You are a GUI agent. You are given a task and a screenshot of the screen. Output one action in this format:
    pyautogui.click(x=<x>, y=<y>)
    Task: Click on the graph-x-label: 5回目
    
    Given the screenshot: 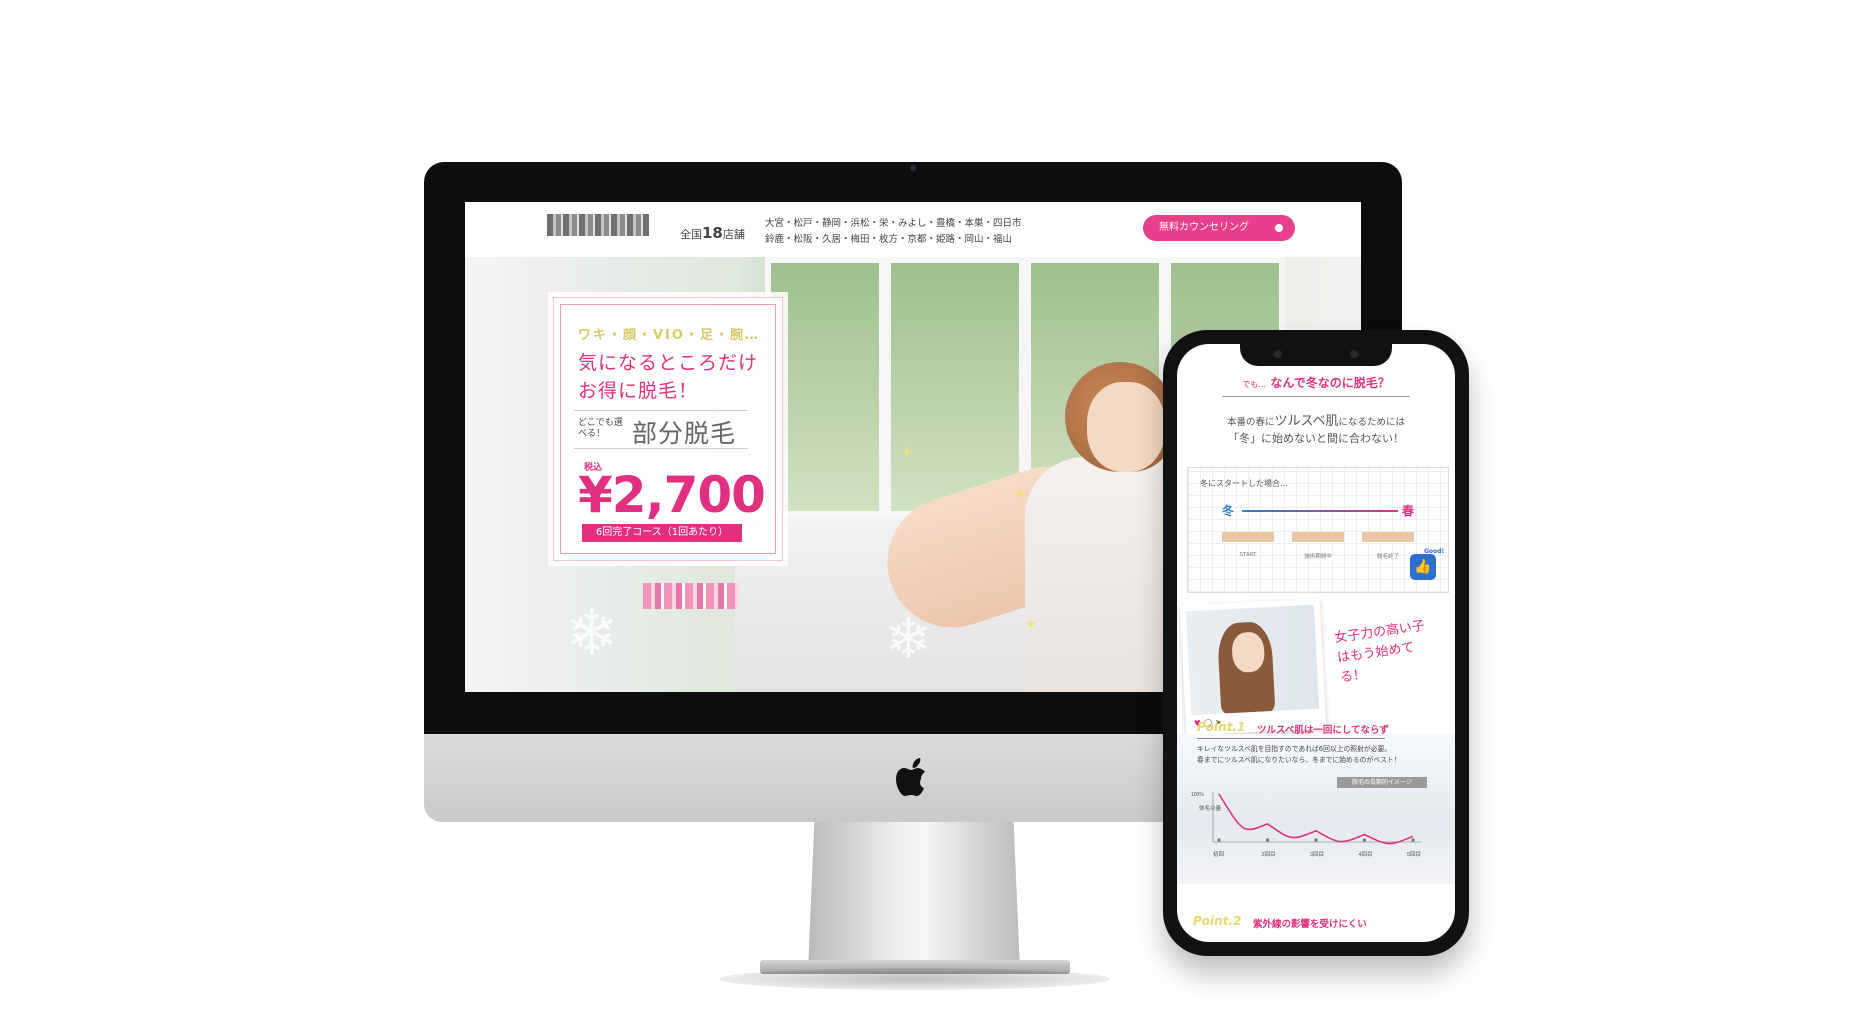 What is the action you would take?
    pyautogui.click(x=1414, y=854)
    